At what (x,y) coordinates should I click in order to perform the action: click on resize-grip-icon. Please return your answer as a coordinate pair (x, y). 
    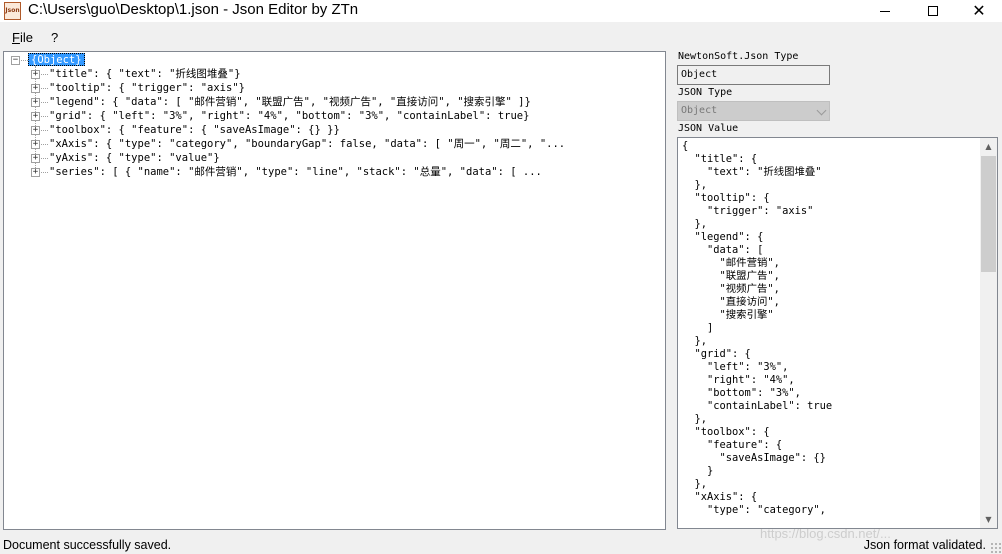
    Looking at the image, I should click on (995, 547).